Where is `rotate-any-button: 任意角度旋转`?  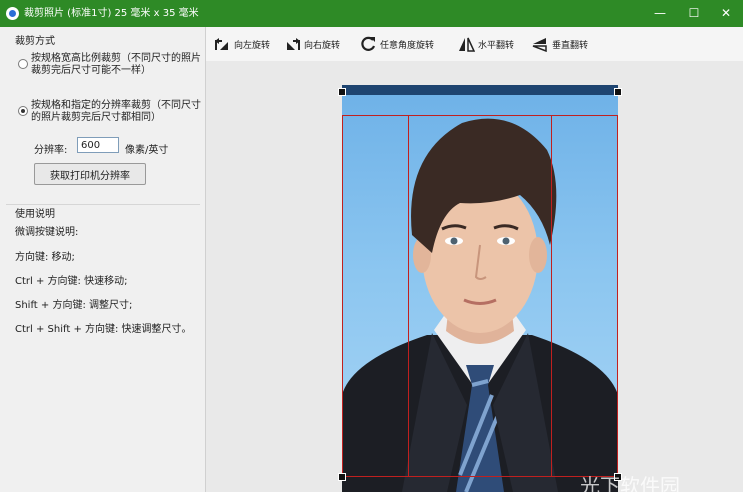
rotate-any-button: 任意角度旋转 is located at coordinates (397, 44).